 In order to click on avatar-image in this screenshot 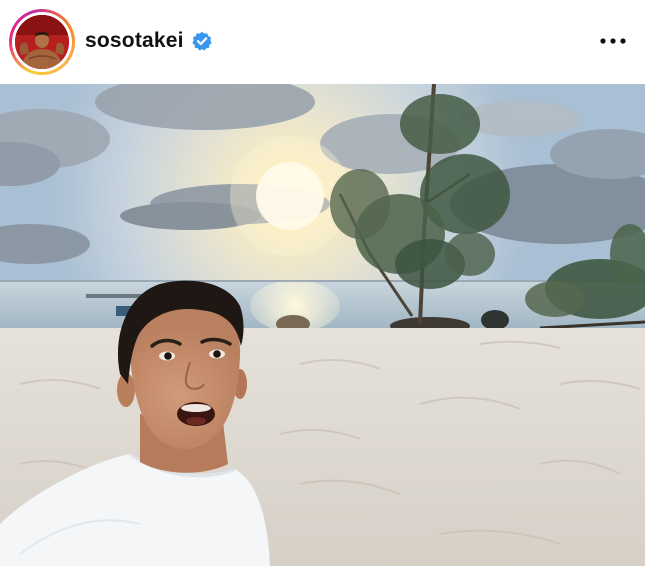, I will do `click(42, 42)`.